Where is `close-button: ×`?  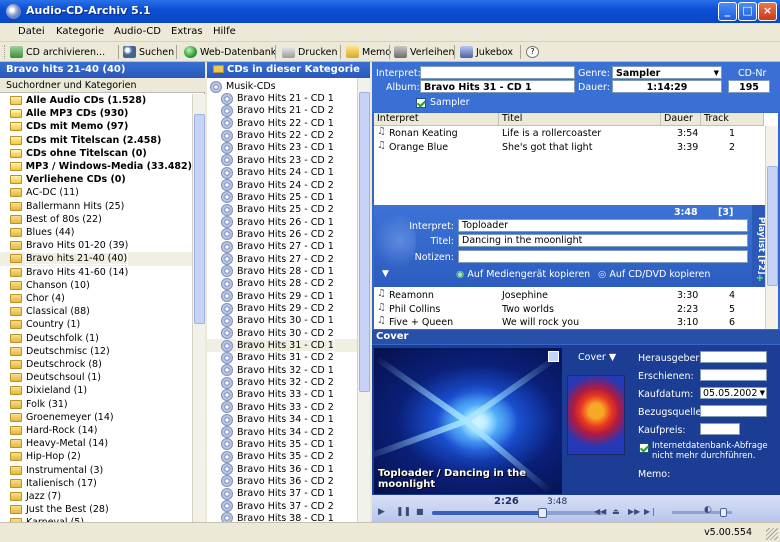
close-button: × is located at coordinates (767, 11).